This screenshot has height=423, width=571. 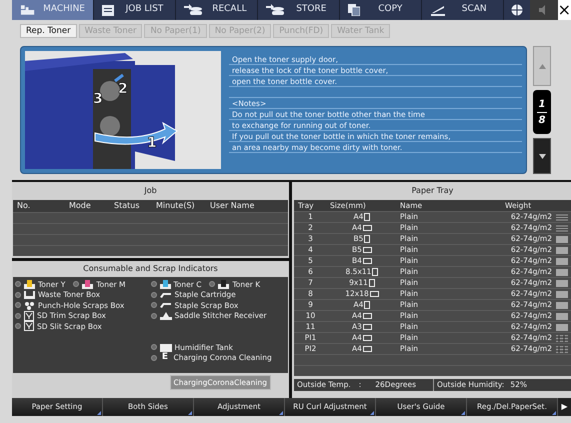 I want to click on column-header: Minute(S), so click(x=176, y=206).